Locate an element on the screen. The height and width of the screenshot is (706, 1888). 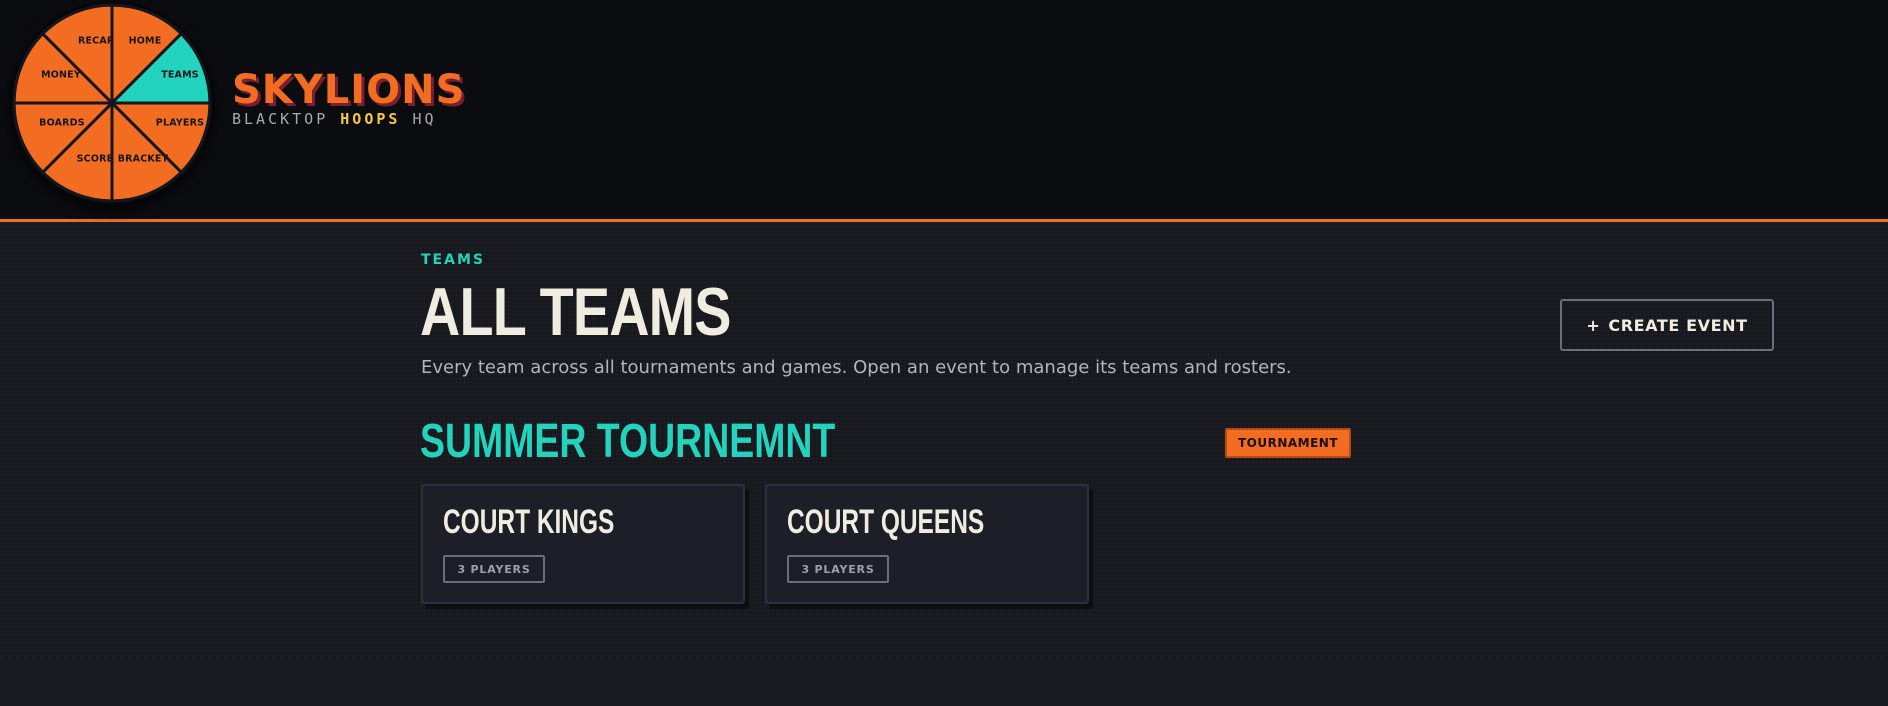
page-title: ALL TEAMS is located at coordinates (575, 312).